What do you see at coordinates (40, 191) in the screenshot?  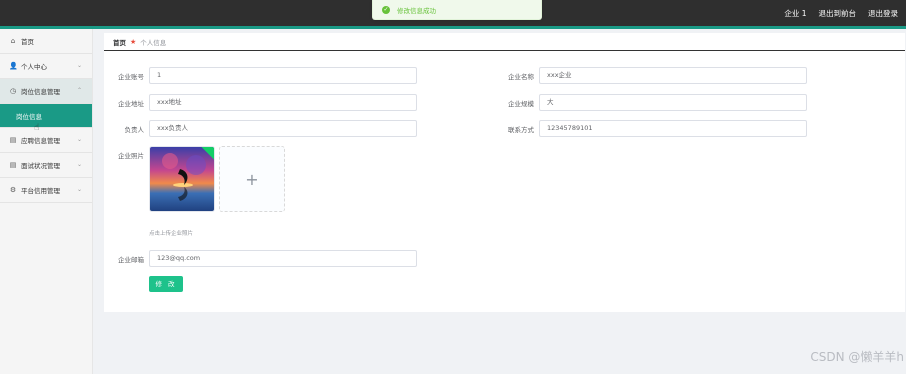 I see `sidebar-item-label: 平台信用管理` at bounding box center [40, 191].